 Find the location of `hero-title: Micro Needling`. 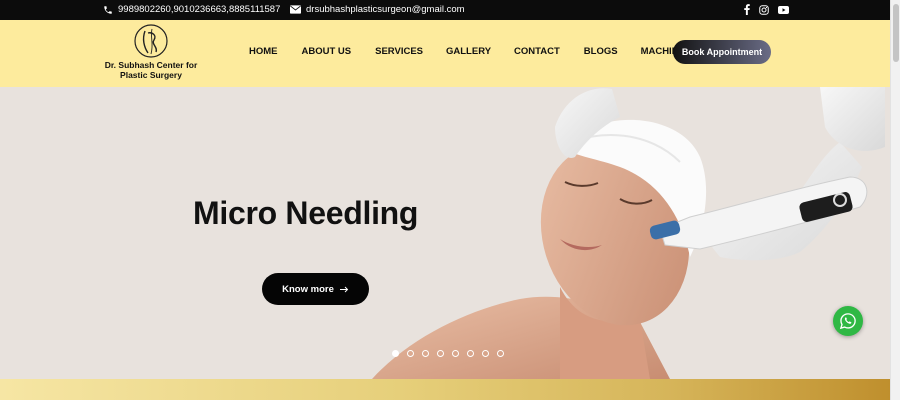

hero-title: Micro Needling is located at coordinates (306, 213).